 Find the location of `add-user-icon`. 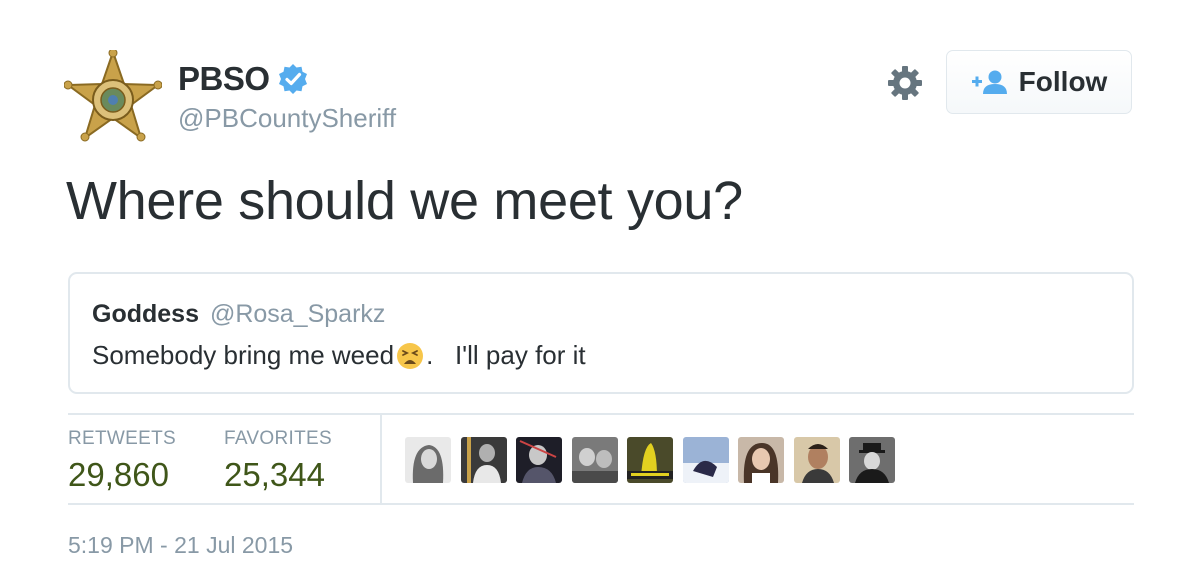

add-user-icon is located at coordinates (989, 82).